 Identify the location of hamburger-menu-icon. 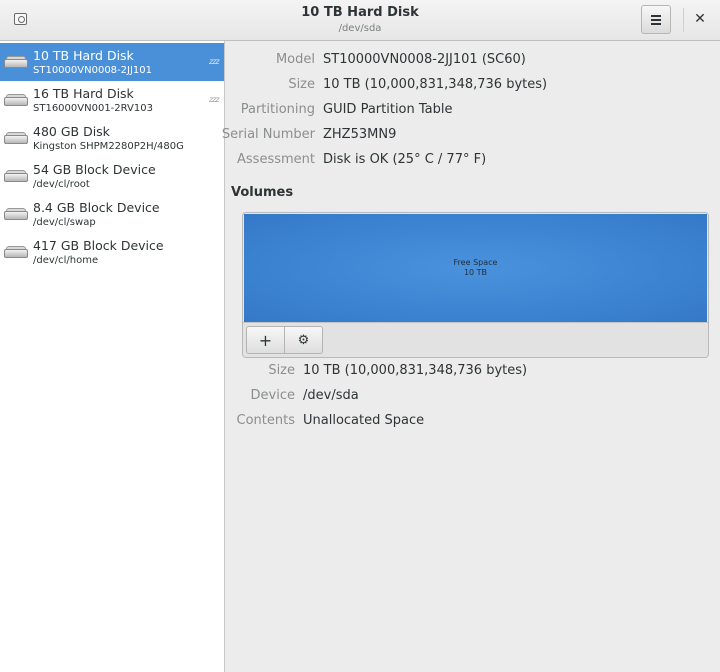
(656, 20).